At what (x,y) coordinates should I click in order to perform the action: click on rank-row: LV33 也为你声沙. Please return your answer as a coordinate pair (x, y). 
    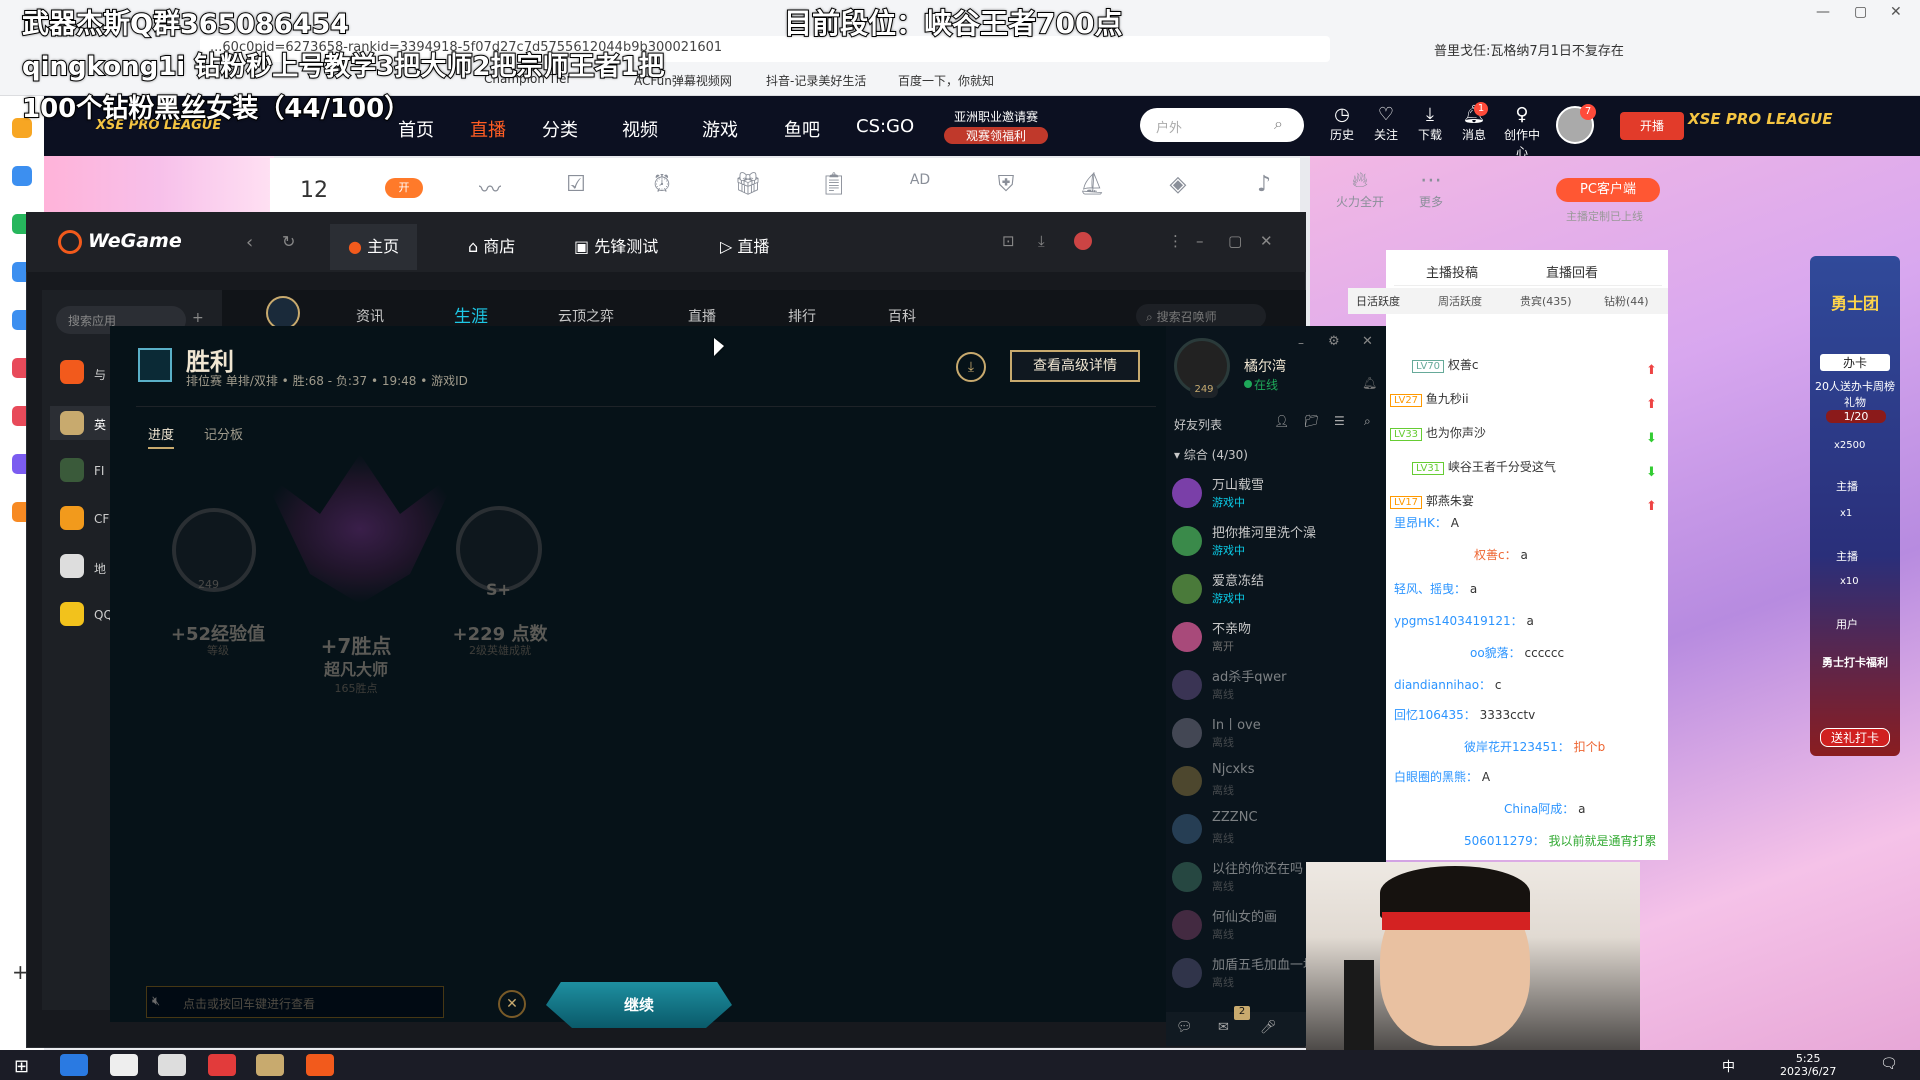
    Looking at the image, I should click on (1438, 432).